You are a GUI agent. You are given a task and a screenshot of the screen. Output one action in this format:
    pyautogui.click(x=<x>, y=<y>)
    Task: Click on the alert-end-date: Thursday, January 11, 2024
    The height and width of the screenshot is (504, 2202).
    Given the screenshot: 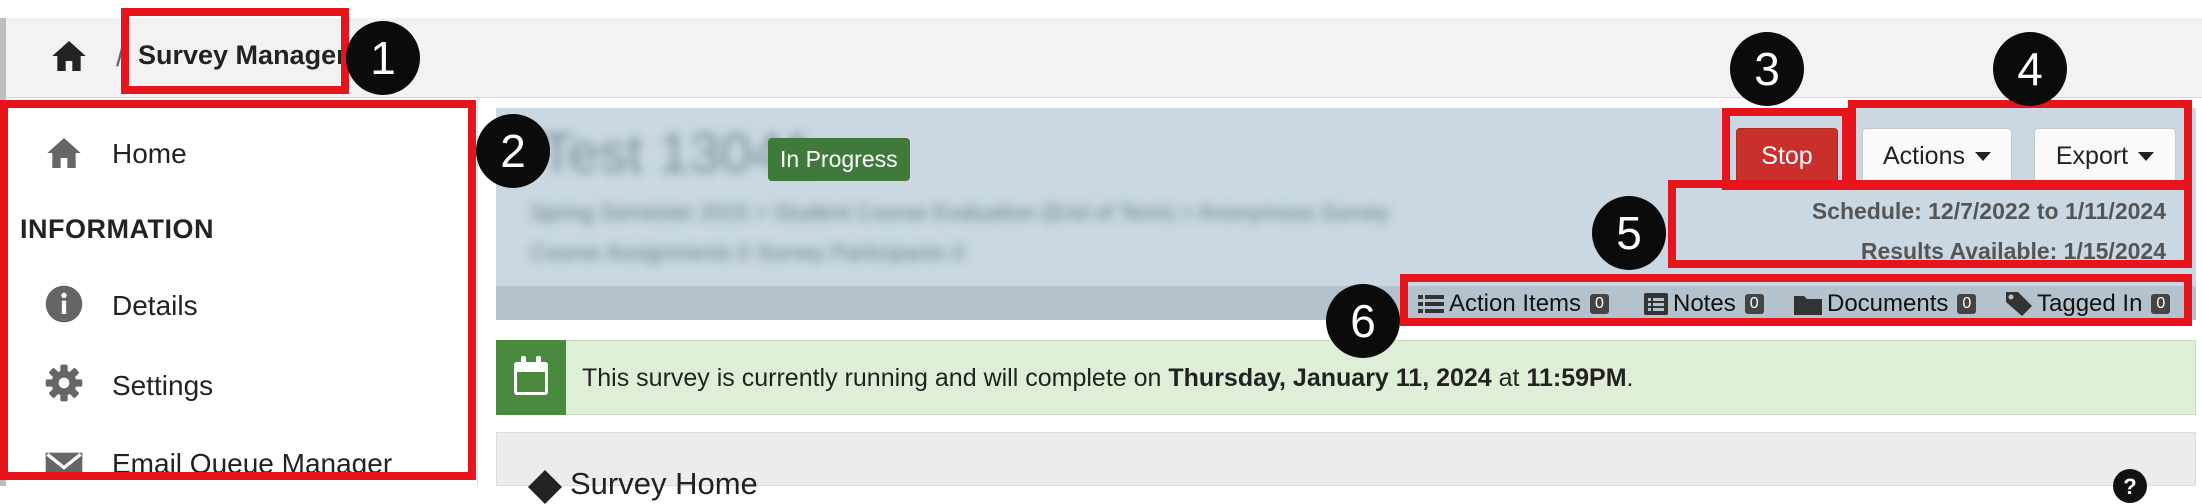 What is the action you would take?
    pyautogui.click(x=1330, y=378)
    